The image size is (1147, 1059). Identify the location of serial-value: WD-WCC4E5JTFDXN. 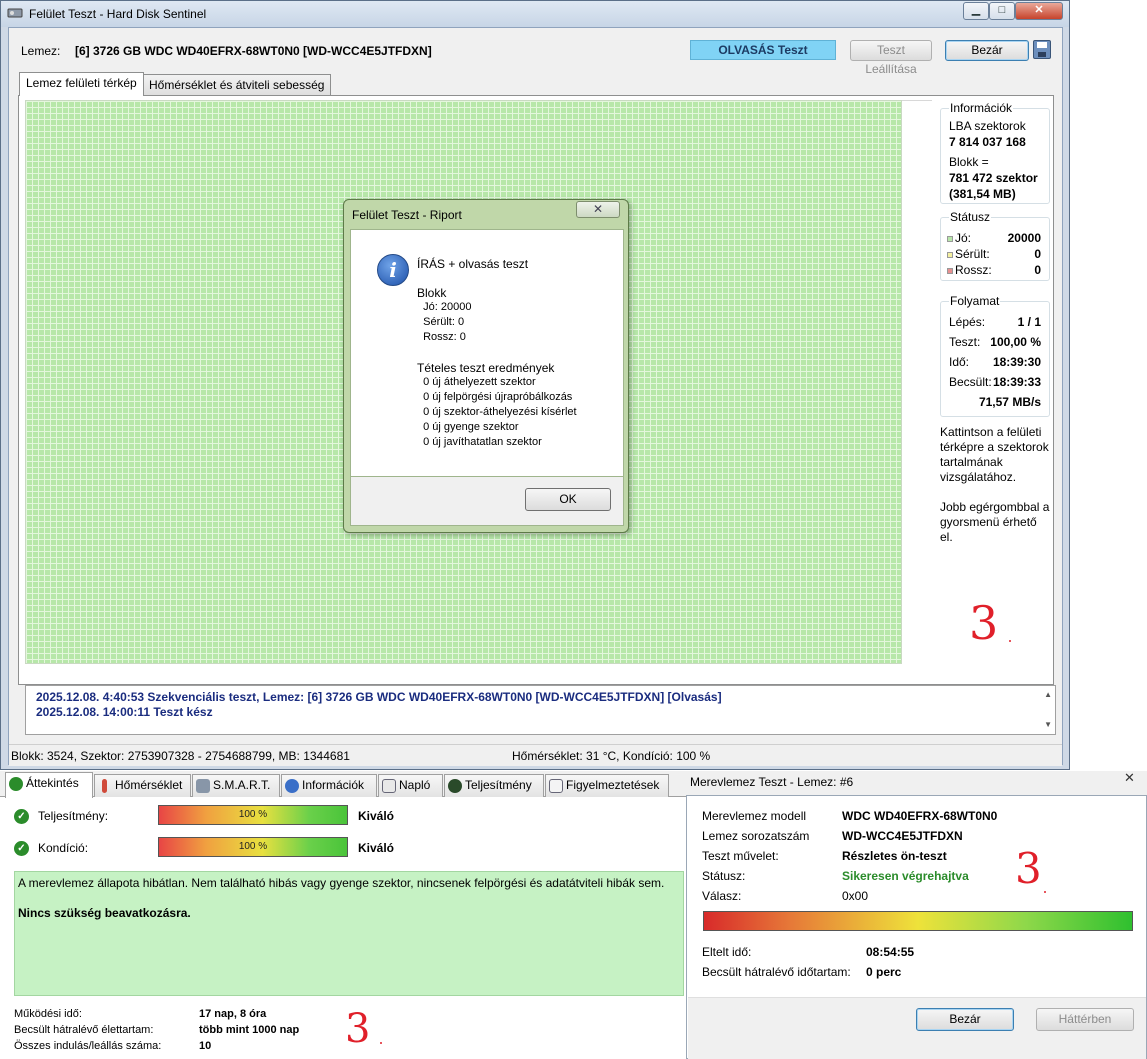
(902, 836).